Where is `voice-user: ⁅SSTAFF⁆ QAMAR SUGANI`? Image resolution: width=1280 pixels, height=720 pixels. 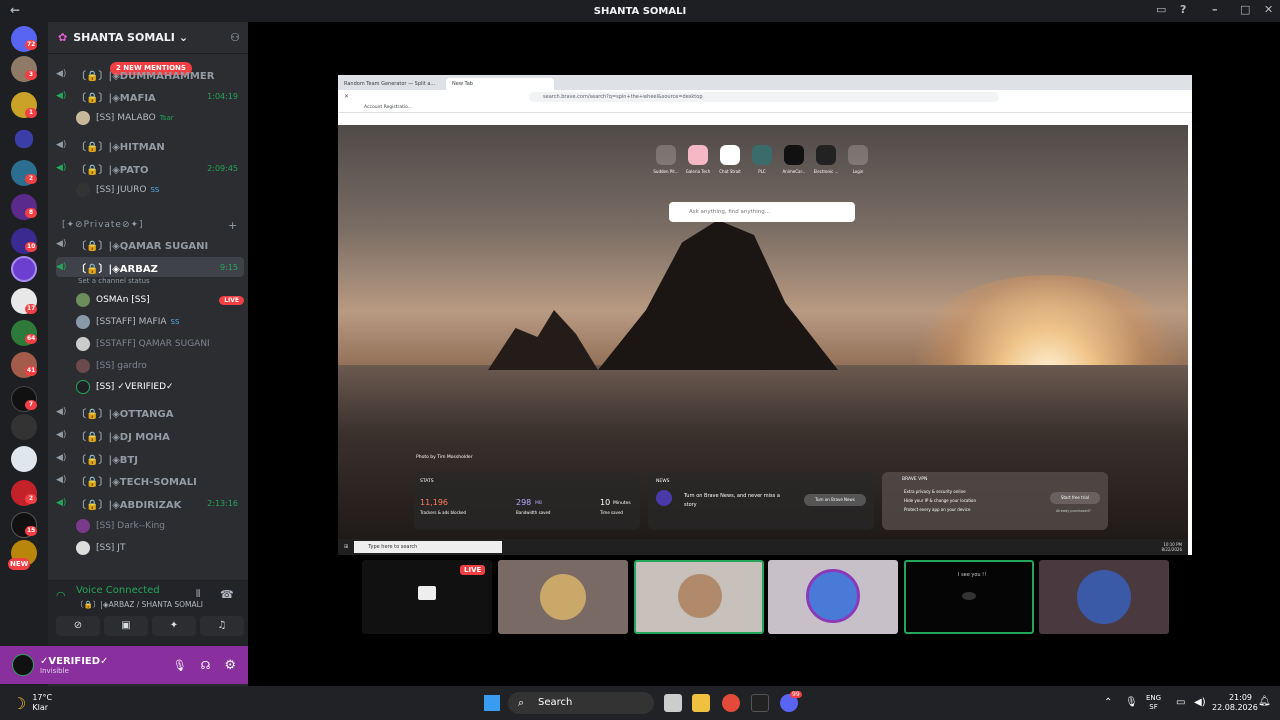 voice-user: ⁅SSTAFF⁆ QAMAR SUGANI is located at coordinates (160, 344).